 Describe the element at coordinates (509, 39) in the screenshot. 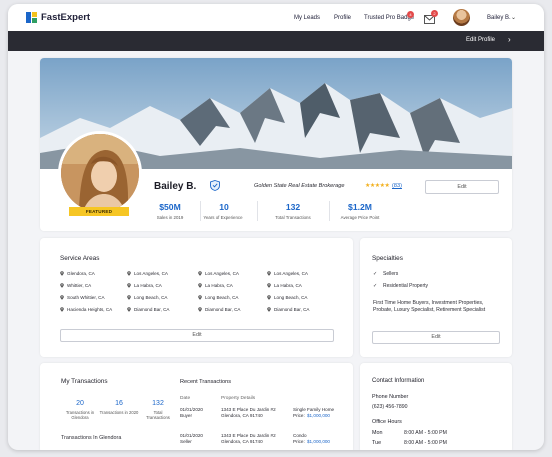

I see `chevron-right-icon: ›` at that location.